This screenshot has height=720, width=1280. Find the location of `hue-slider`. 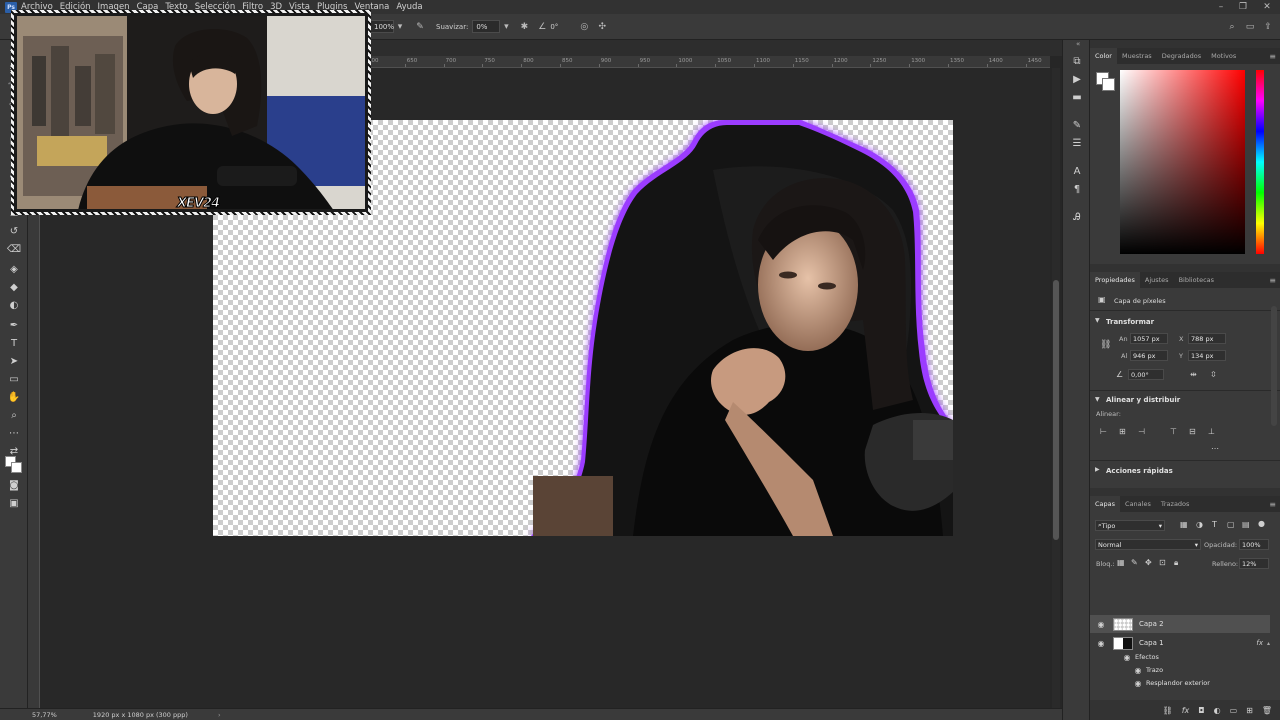

hue-slider is located at coordinates (1260, 162).